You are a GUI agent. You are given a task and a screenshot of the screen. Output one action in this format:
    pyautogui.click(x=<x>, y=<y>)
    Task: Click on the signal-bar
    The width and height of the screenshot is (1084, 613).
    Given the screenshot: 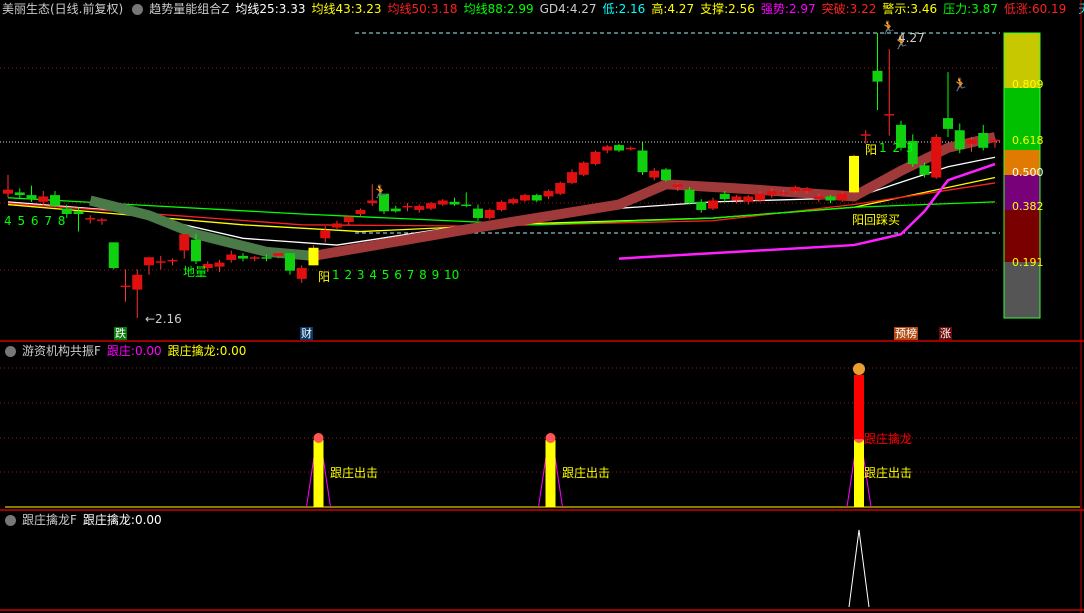 What is the action you would take?
    pyautogui.click(x=318, y=473)
    